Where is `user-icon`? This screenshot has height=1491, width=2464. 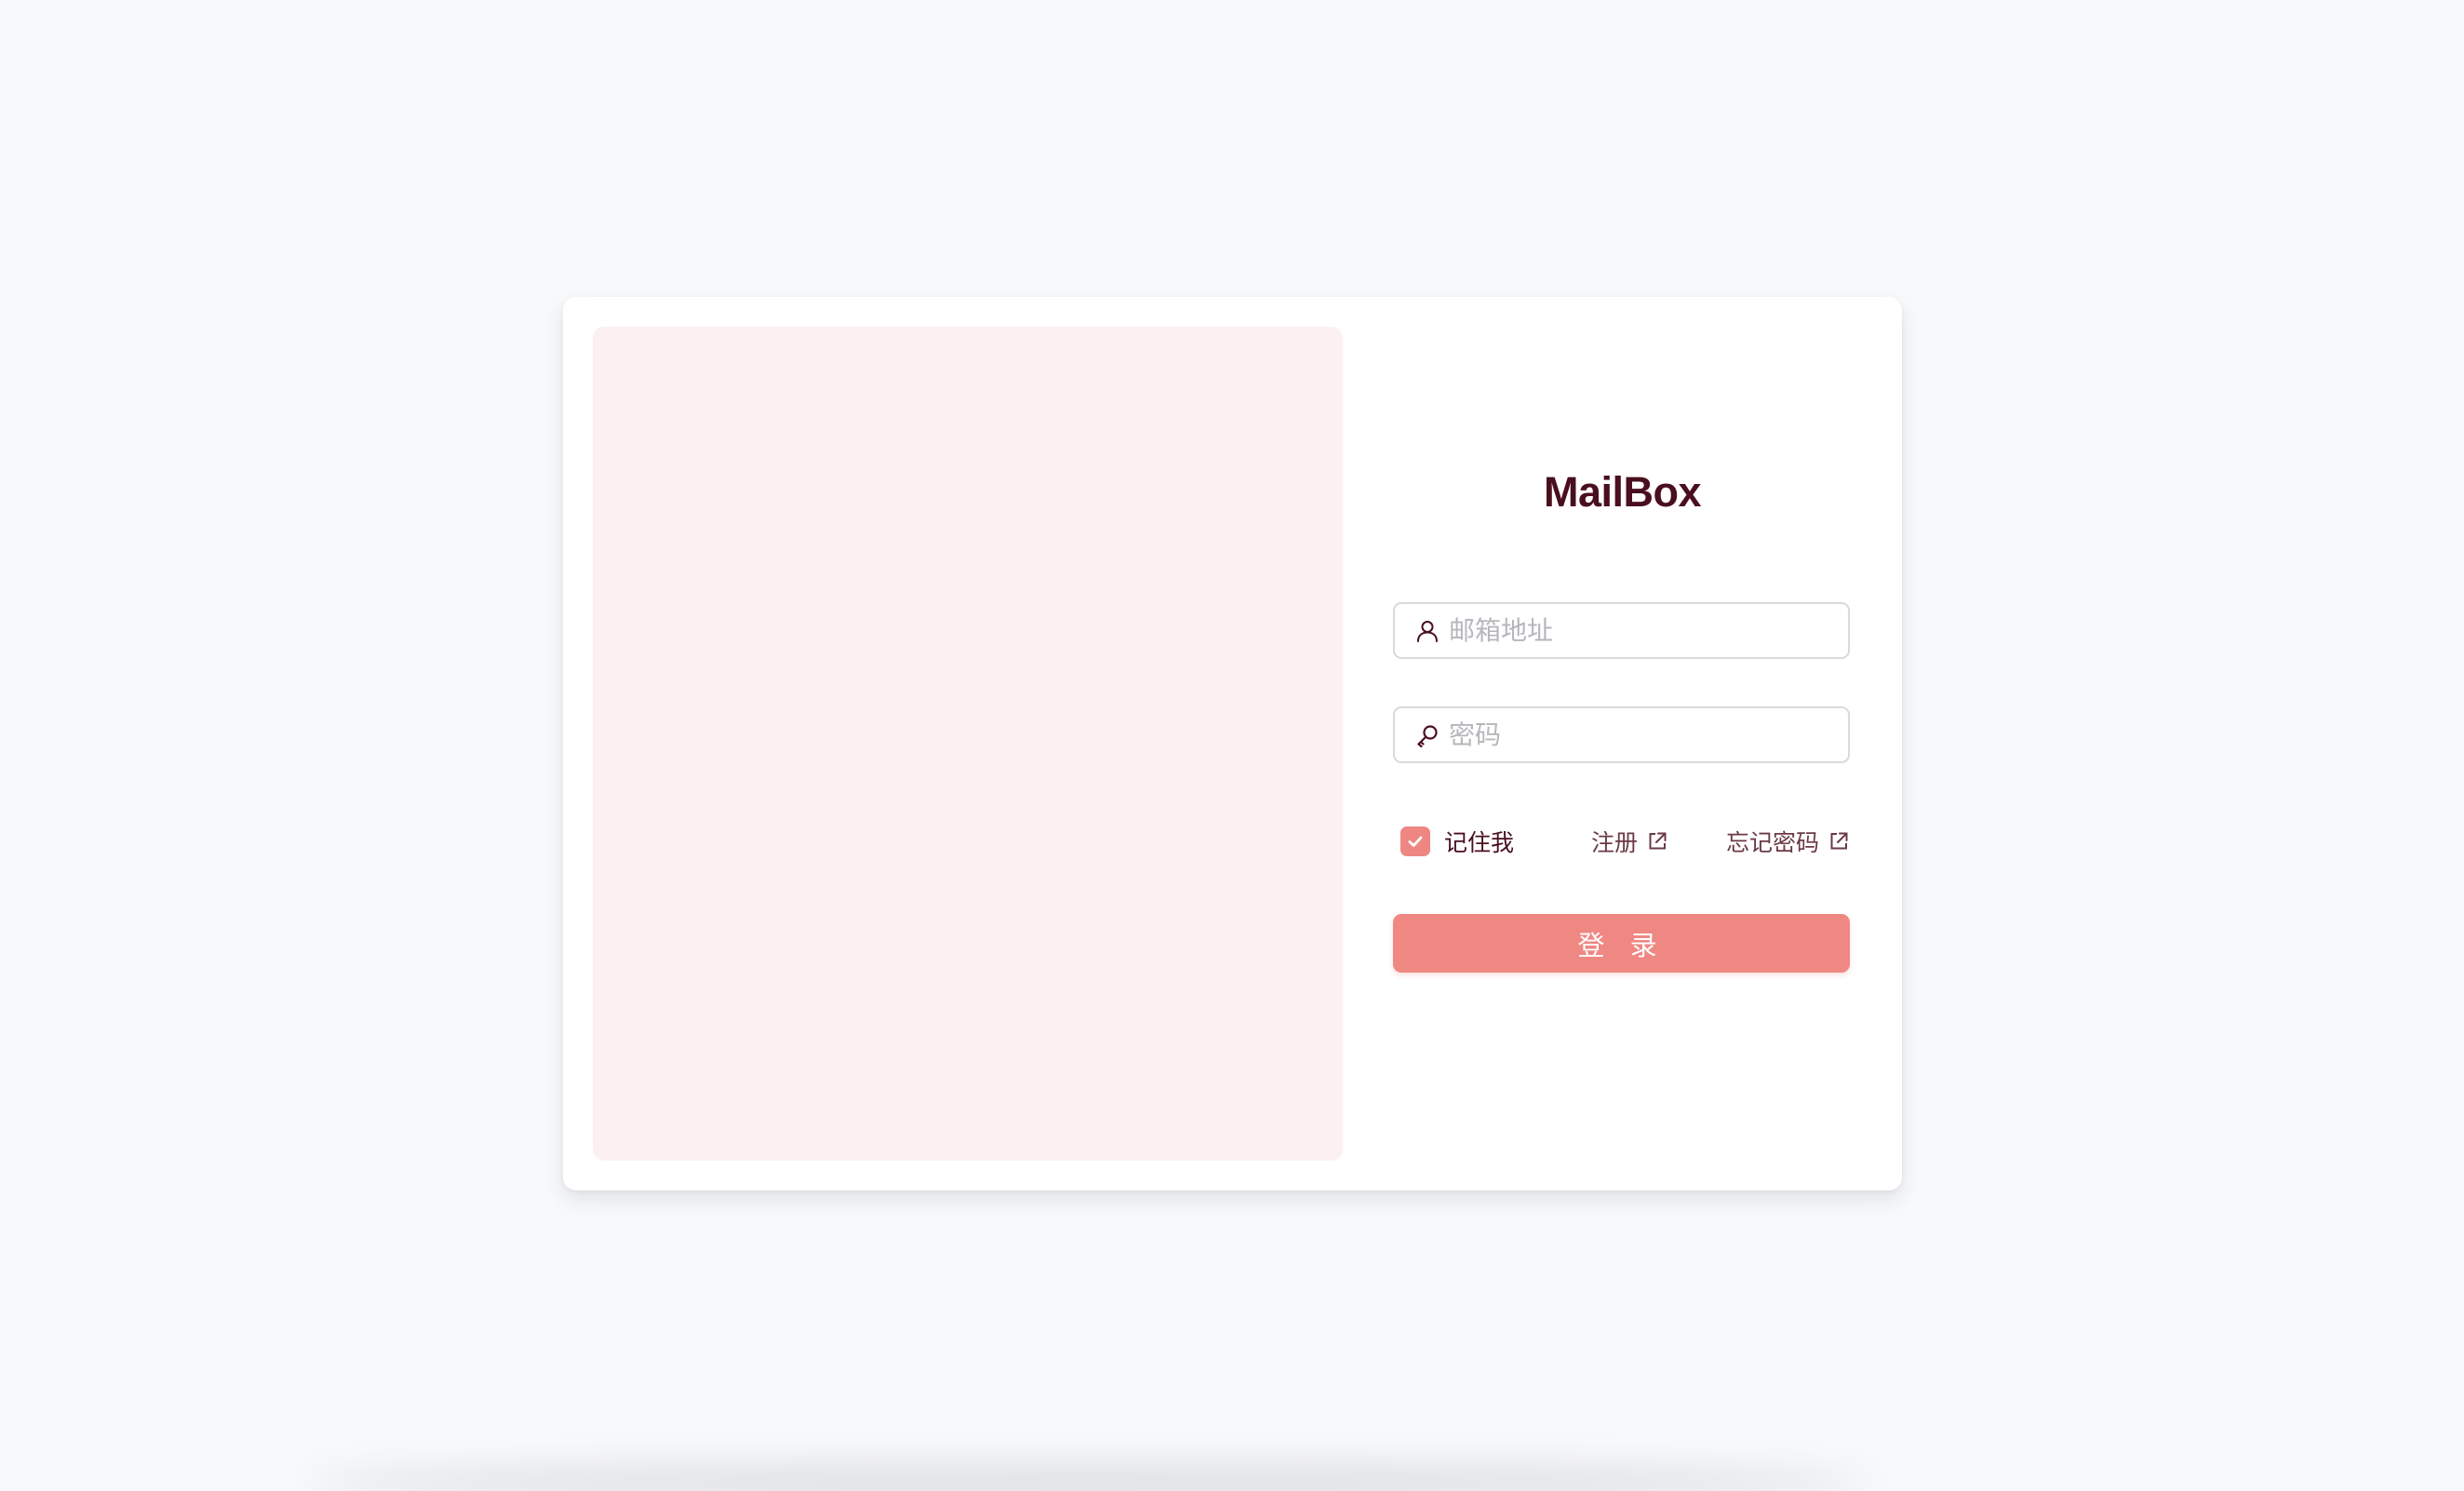
user-icon is located at coordinates (1428, 631).